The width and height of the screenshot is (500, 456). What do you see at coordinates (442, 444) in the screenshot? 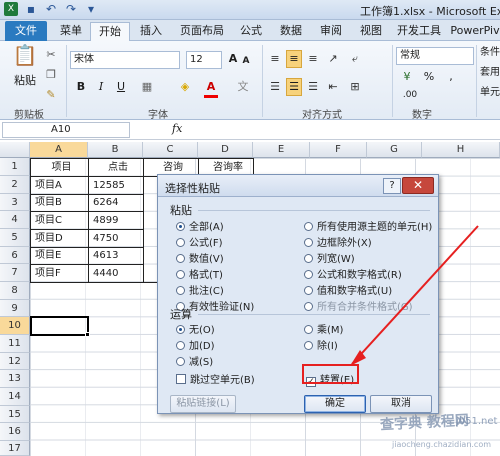
I see `watermark-url: jiaocheng.chazidian.com` at bounding box center [442, 444].